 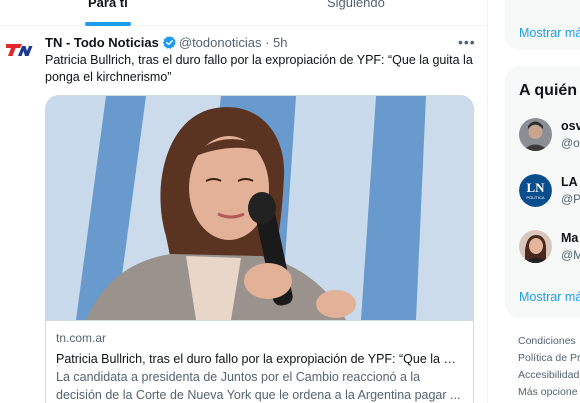 I want to click on more-options-icon: •••, so click(x=467, y=42).